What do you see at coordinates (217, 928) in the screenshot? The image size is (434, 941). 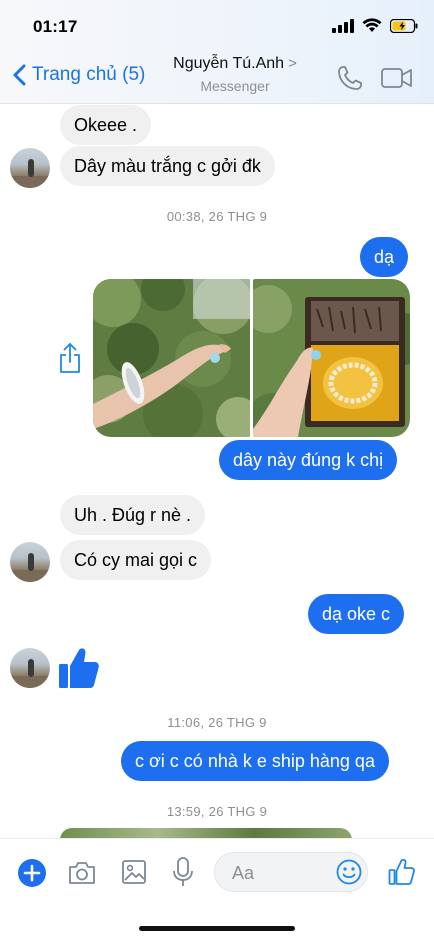 I see `home-indicator` at bounding box center [217, 928].